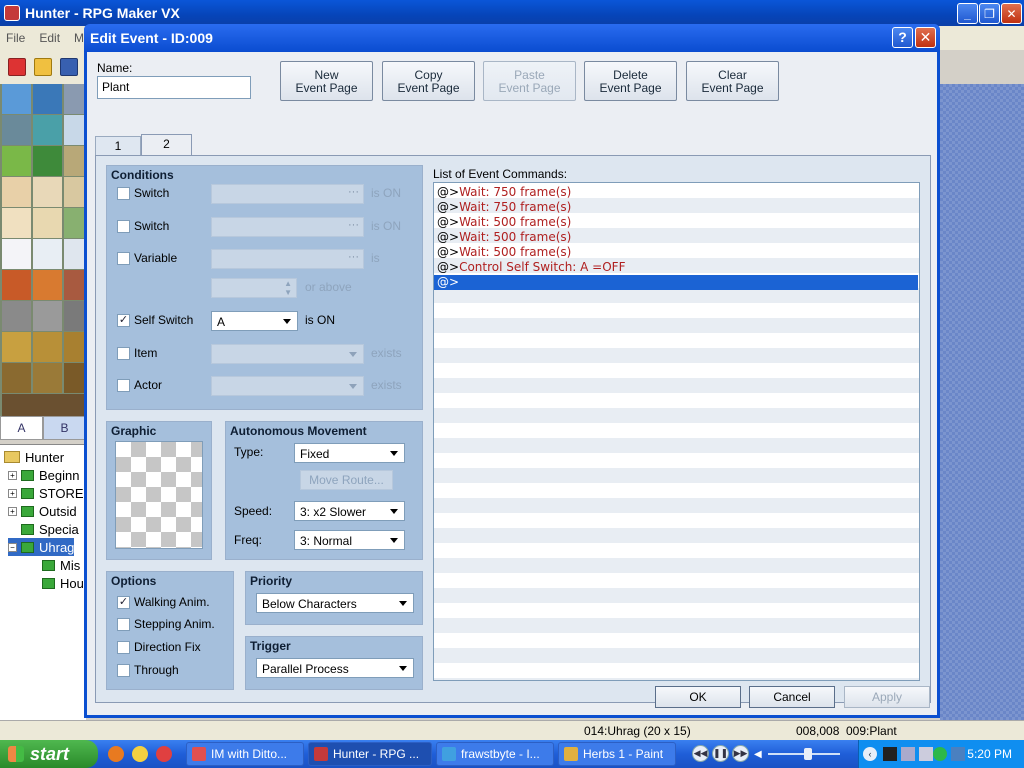 This screenshot has height=768, width=1024. Describe the element at coordinates (123, 647) in the screenshot. I see `direction-fix-checkbox` at that location.